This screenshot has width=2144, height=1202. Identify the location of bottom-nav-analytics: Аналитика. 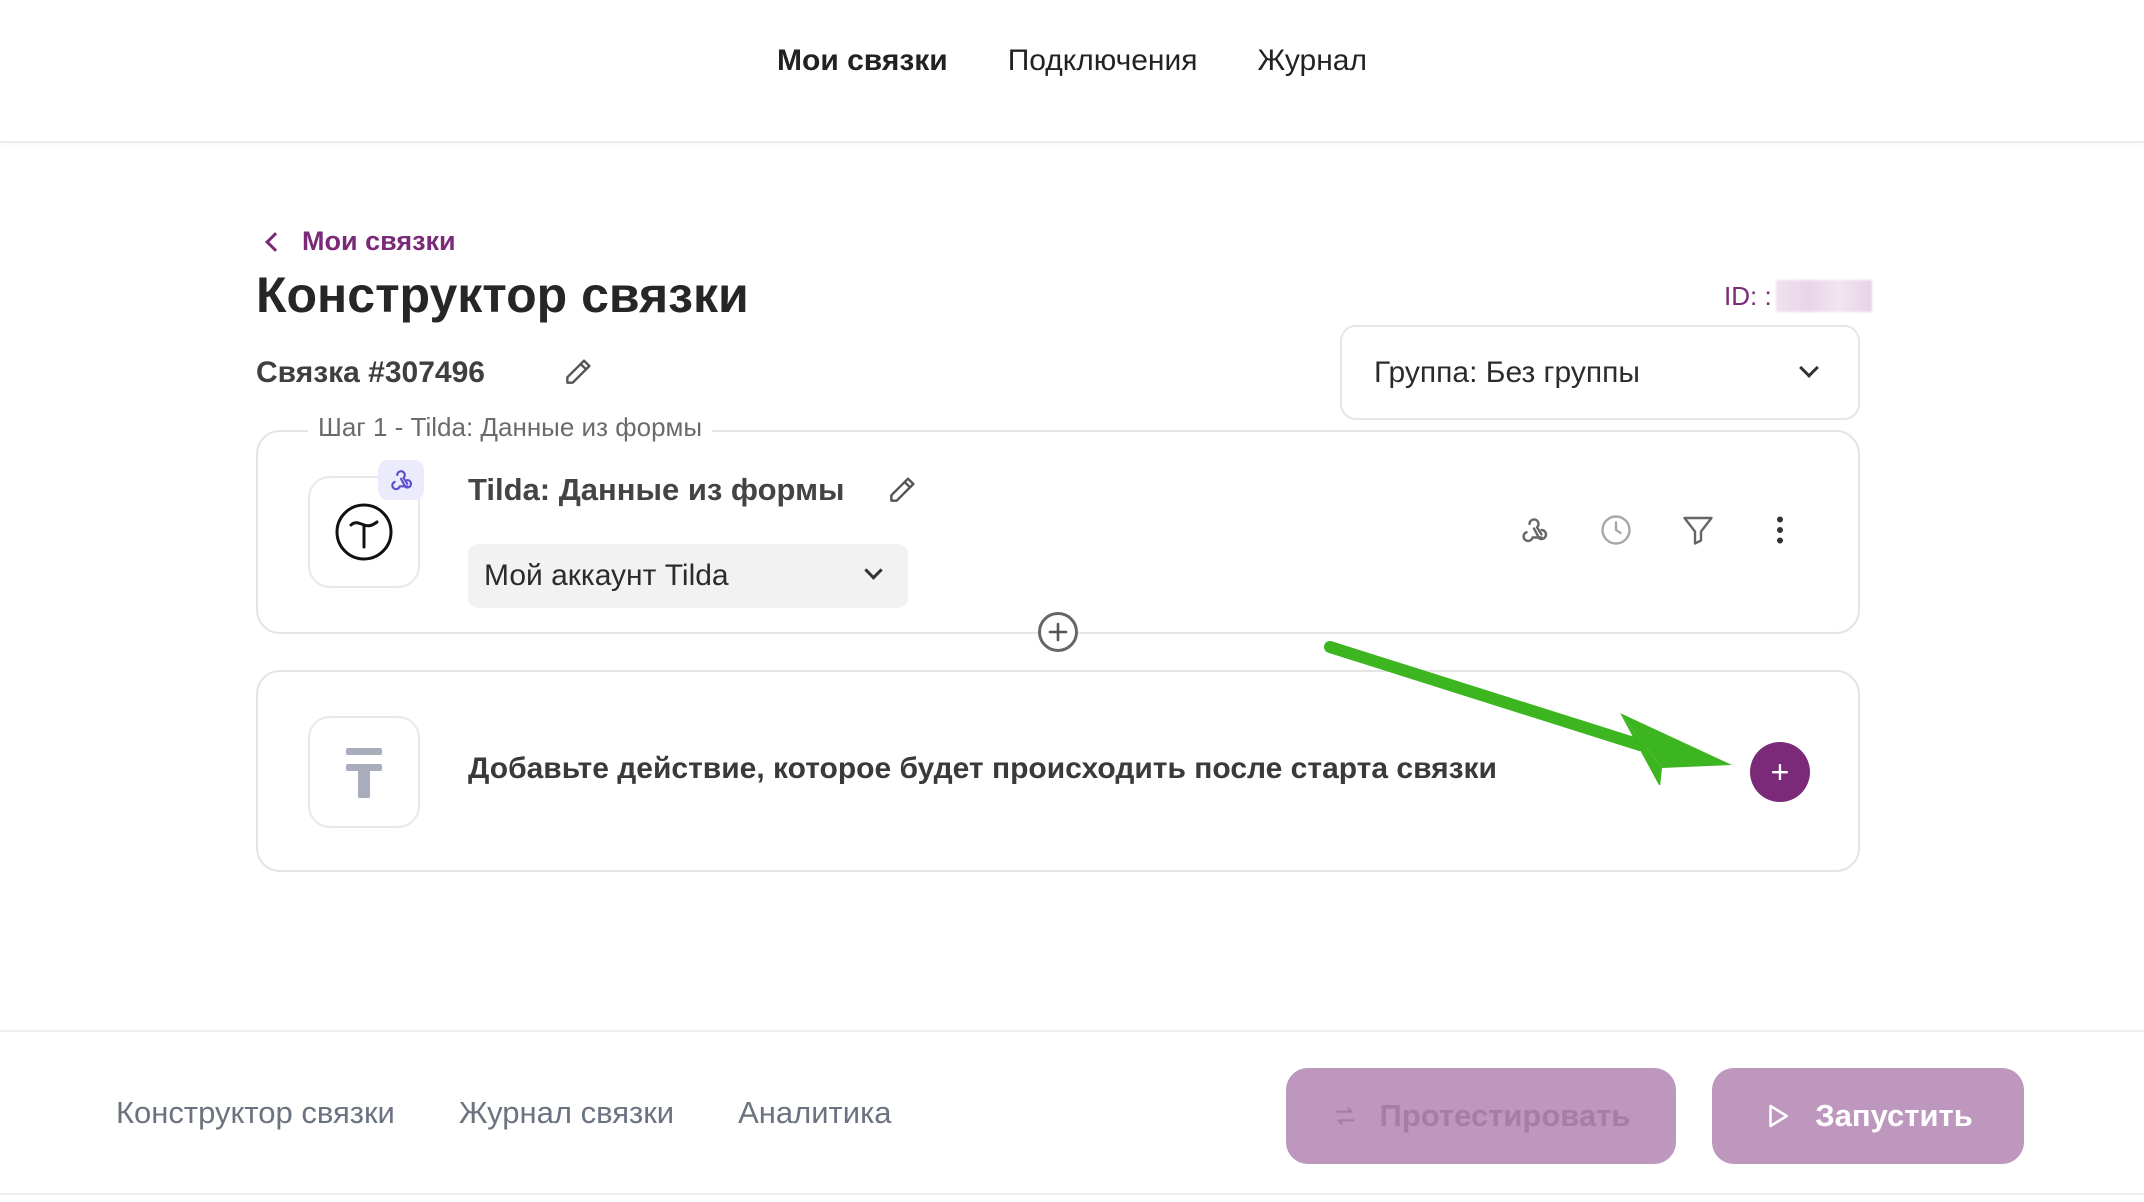
(814, 1113).